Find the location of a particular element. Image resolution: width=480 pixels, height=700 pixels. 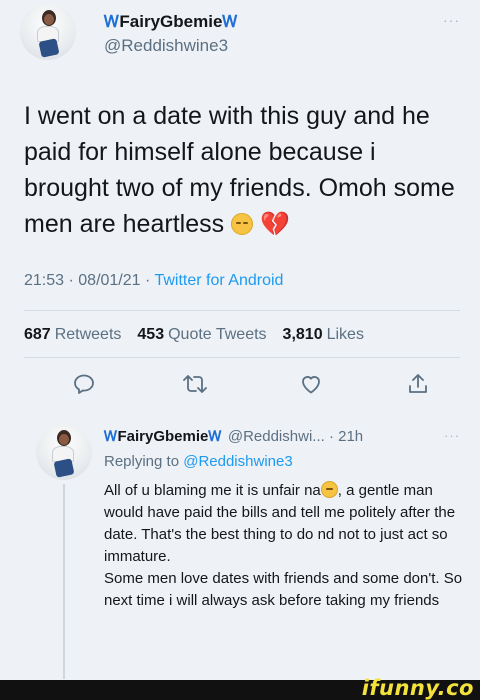

replying-to-label: Replying to is located at coordinates (144, 461).